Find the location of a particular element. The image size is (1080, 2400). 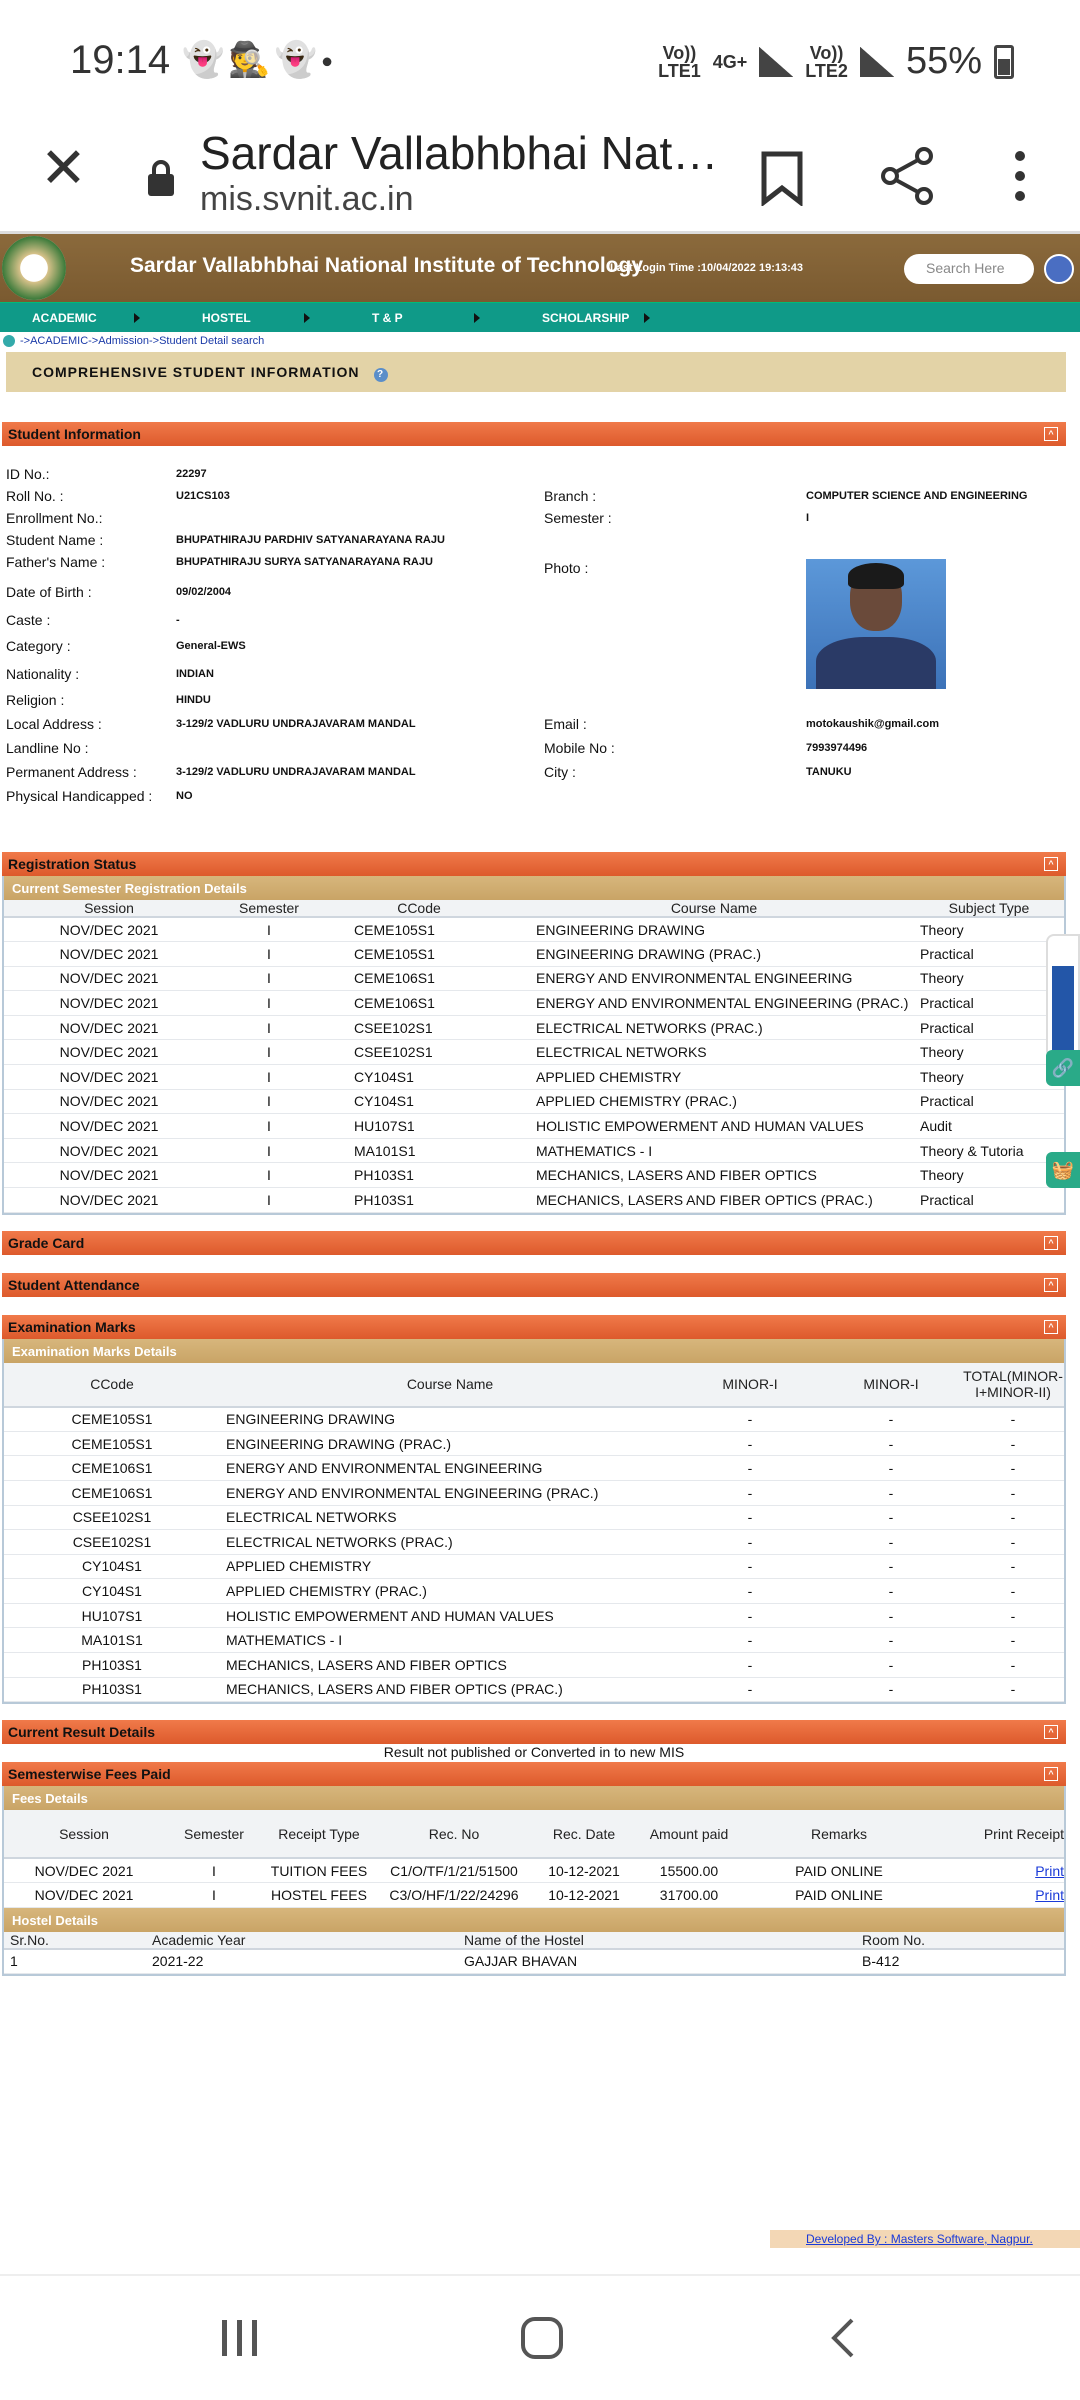

back-icon is located at coordinates (843, 2338).